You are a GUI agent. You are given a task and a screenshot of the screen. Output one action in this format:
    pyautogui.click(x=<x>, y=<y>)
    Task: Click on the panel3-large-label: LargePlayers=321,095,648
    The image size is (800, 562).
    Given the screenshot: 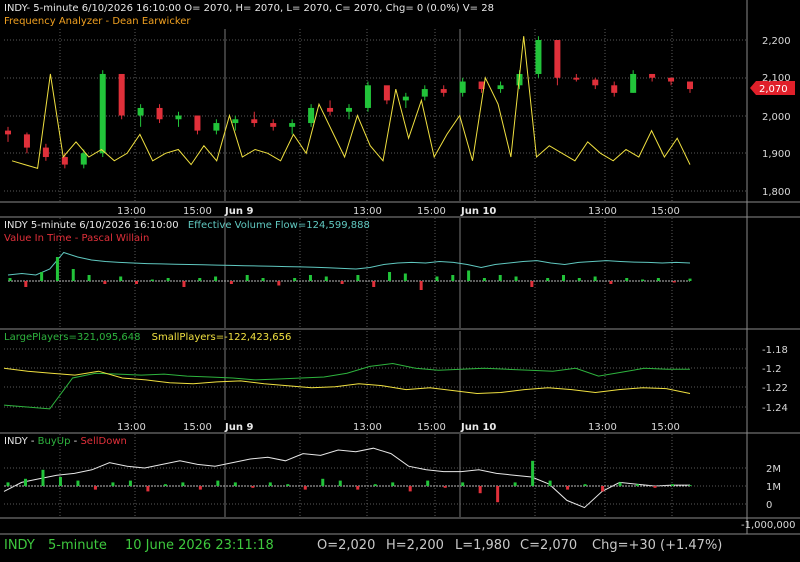 What is the action you would take?
    pyautogui.click(x=72, y=337)
    